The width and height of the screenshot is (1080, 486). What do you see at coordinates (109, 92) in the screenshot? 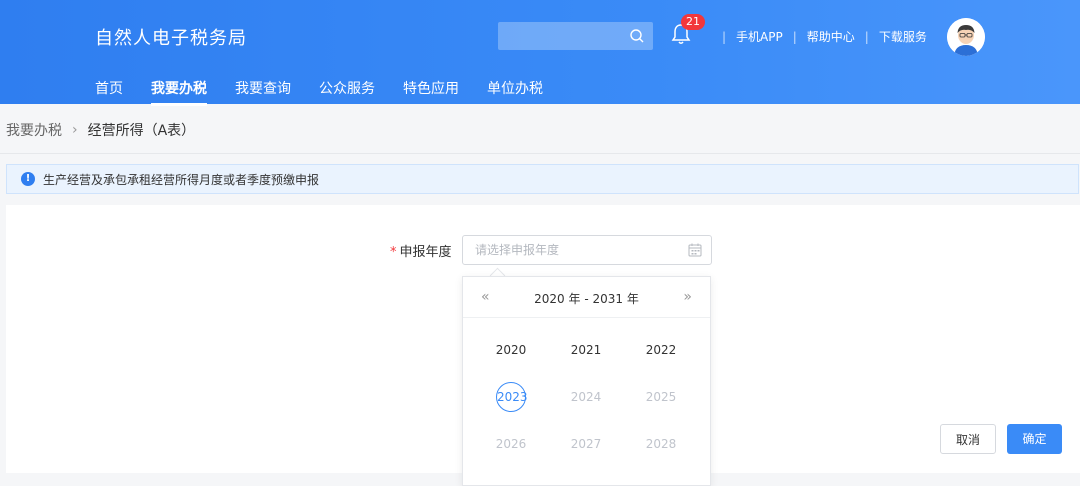
I see `nav-home: 首页` at bounding box center [109, 92].